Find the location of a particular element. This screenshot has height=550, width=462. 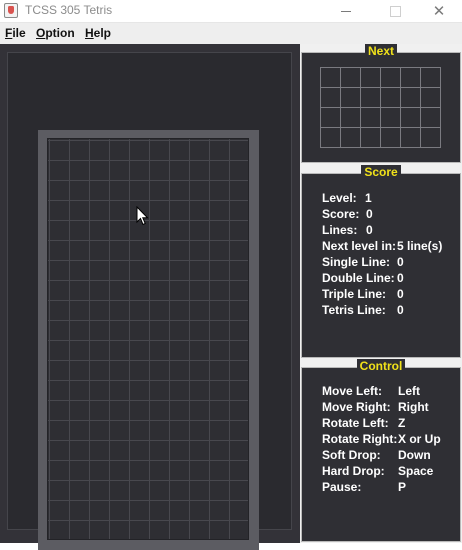

close-icon: ✕ is located at coordinates (439, 11).